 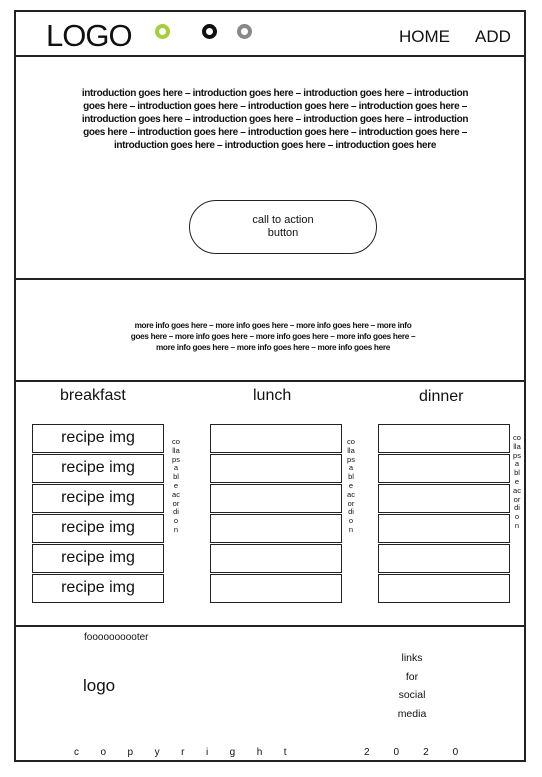 What do you see at coordinates (116, 637) in the screenshot?
I see `footer-title: foooooooooter` at bounding box center [116, 637].